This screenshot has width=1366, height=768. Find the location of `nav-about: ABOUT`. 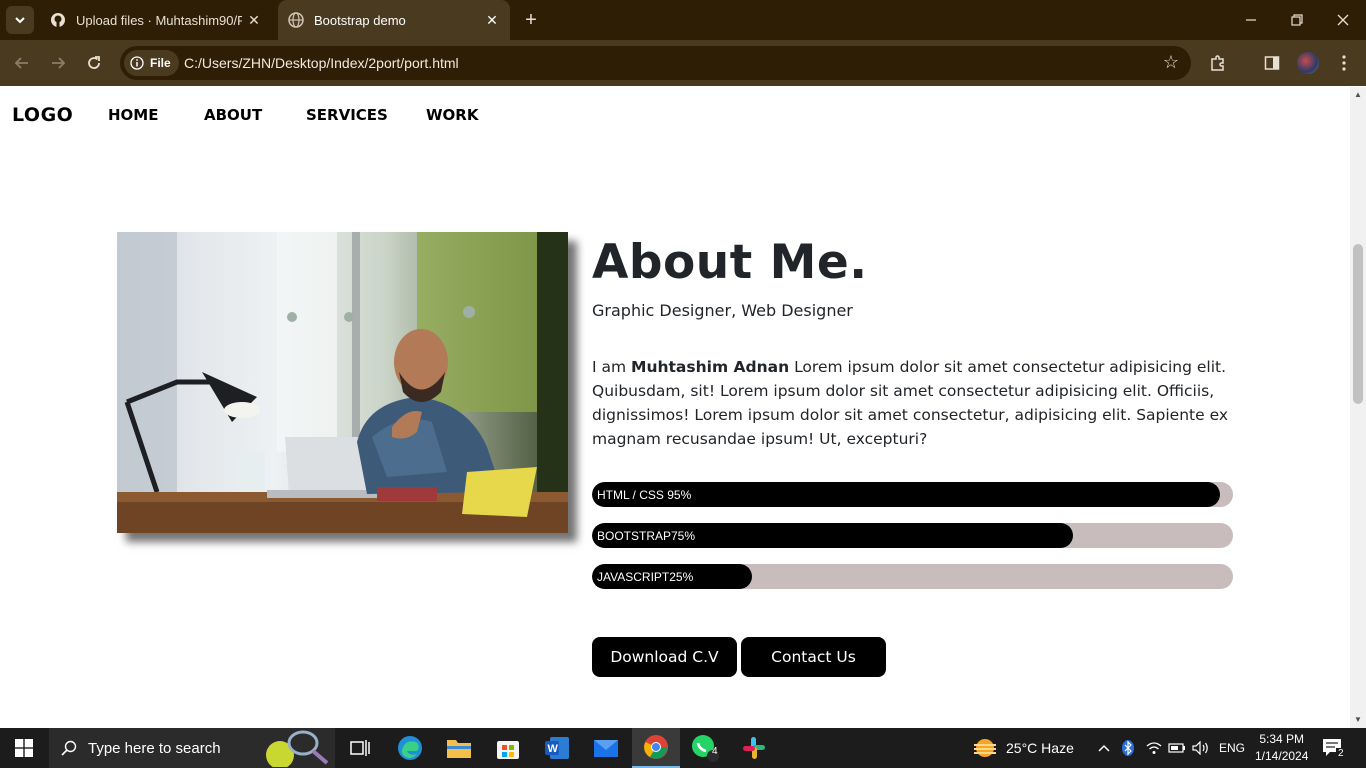

nav-about: ABOUT is located at coordinates (233, 115).